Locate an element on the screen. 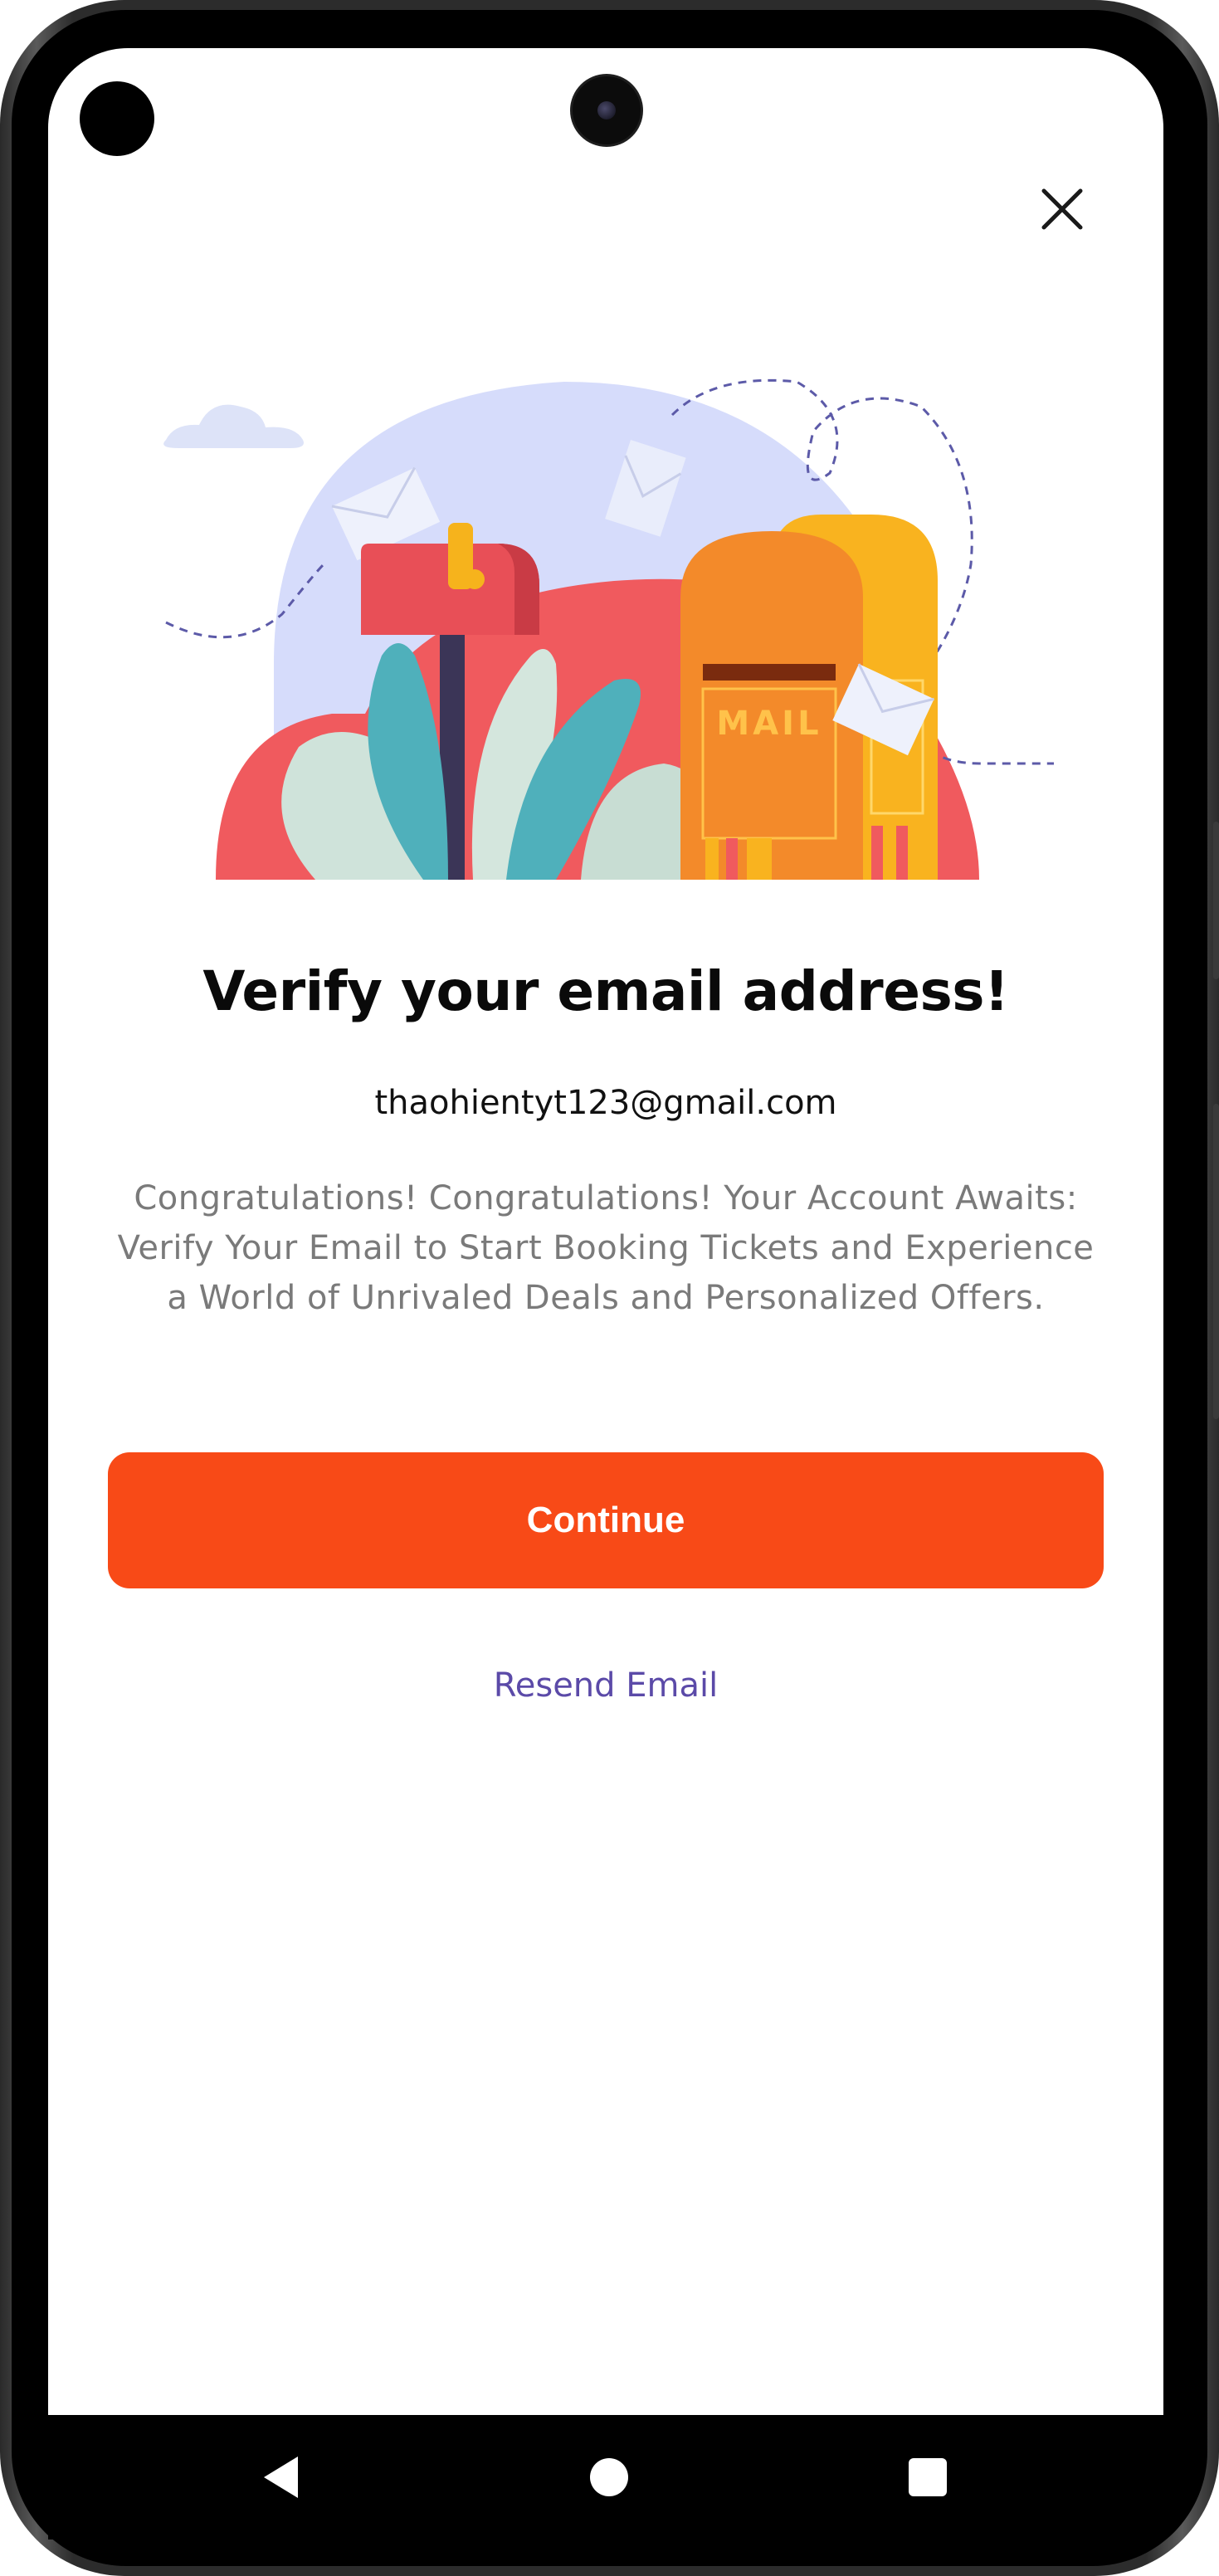 Image resolution: width=1219 pixels, height=2576 pixels. email-address: thaohientyt123@gmail.com is located at coordinates (606, 1103).